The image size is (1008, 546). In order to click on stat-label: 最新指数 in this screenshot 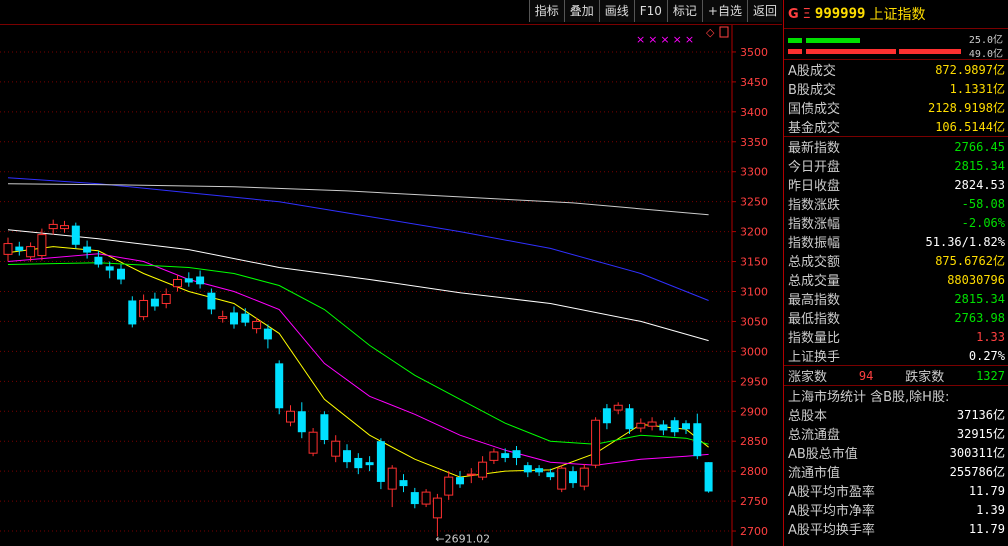, I will do `click(814, 148)`.